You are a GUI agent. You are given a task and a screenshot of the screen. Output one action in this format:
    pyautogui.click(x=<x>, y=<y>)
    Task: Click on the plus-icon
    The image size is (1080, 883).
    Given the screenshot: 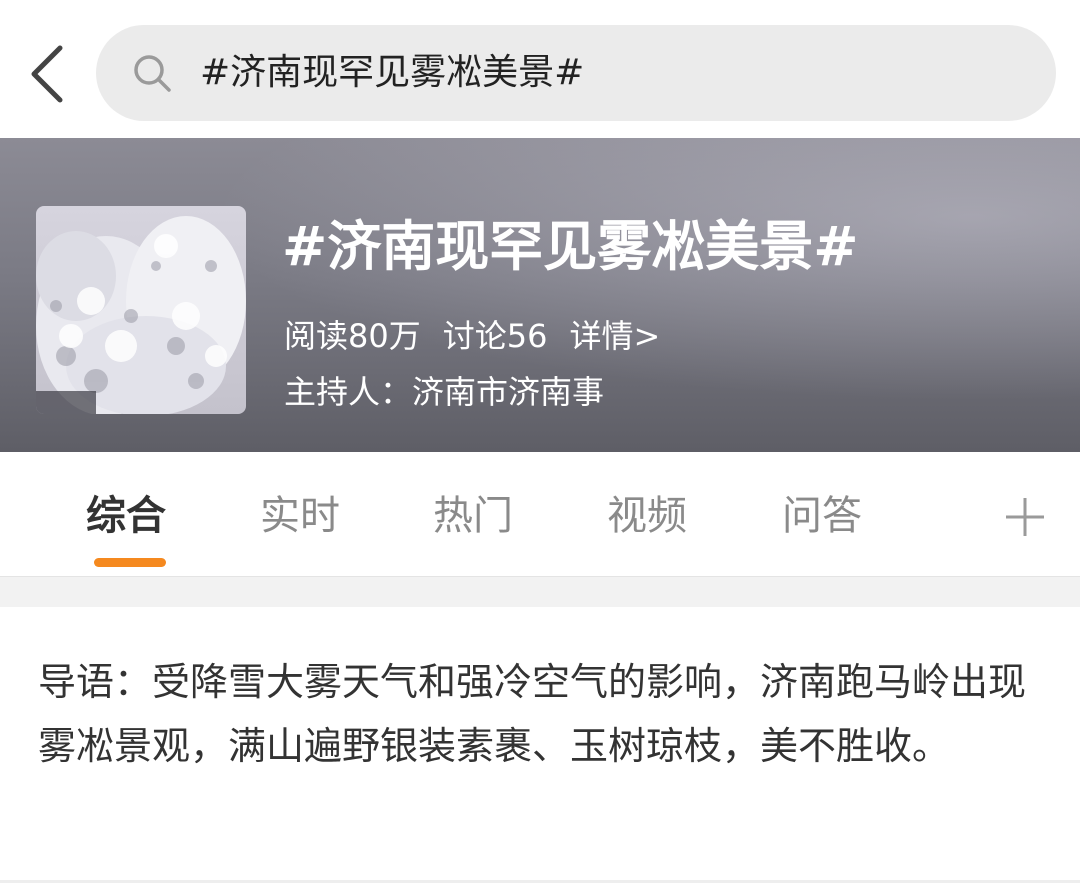 What is the action you would take?
    pyautogui.click(x=1025, y=517)
    